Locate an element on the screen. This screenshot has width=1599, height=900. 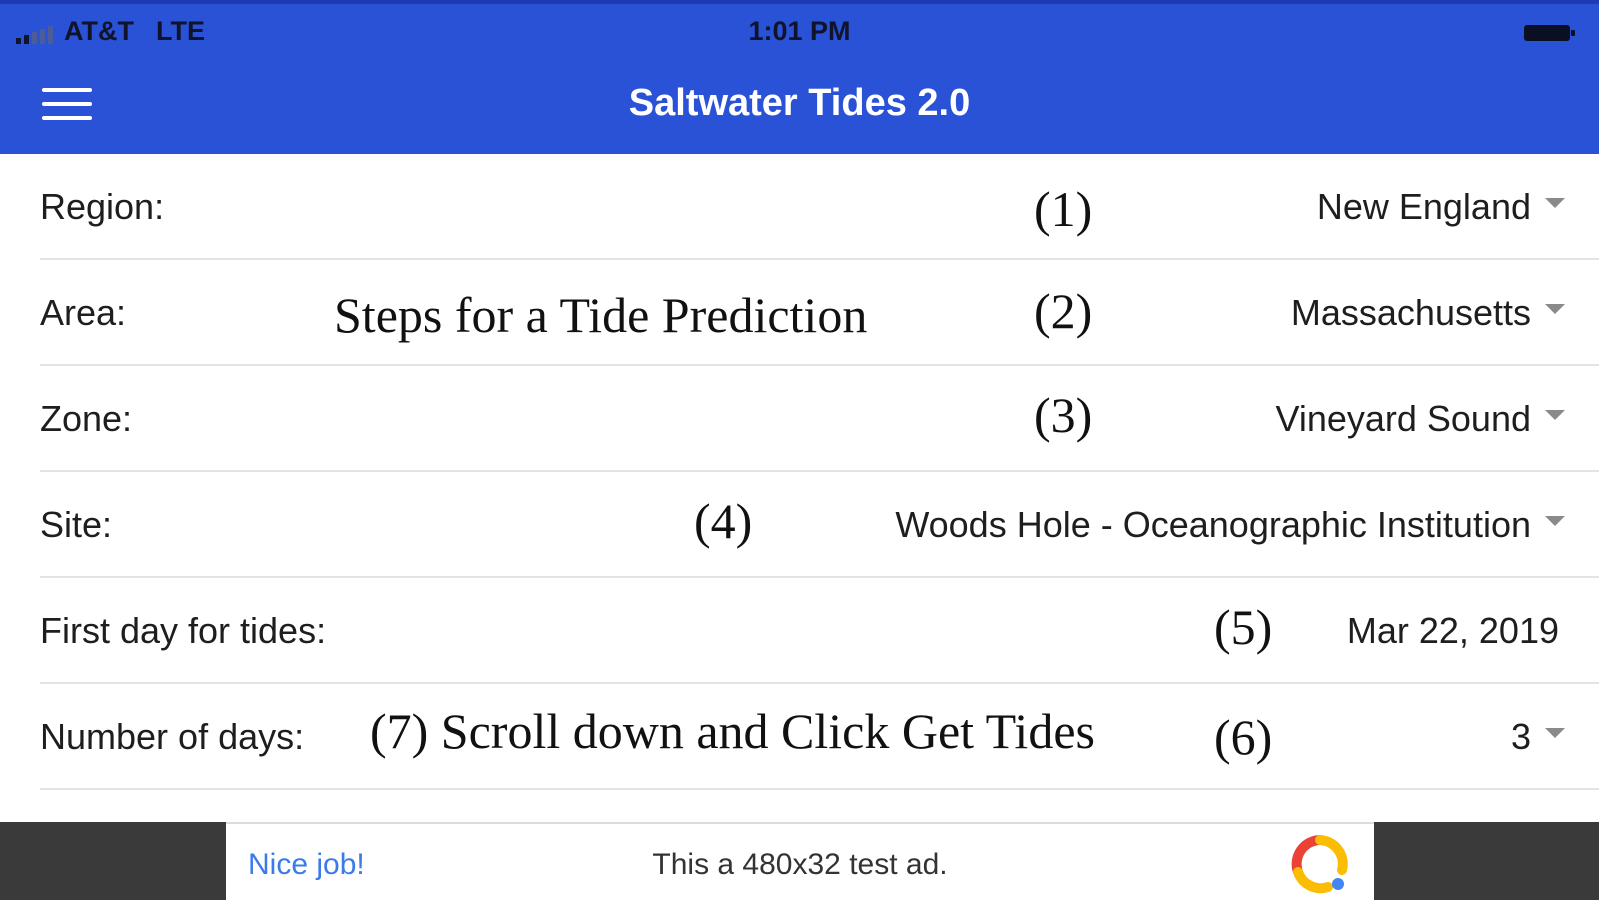
step-6-annotation: (6) is located at coordinates (1243, 737).